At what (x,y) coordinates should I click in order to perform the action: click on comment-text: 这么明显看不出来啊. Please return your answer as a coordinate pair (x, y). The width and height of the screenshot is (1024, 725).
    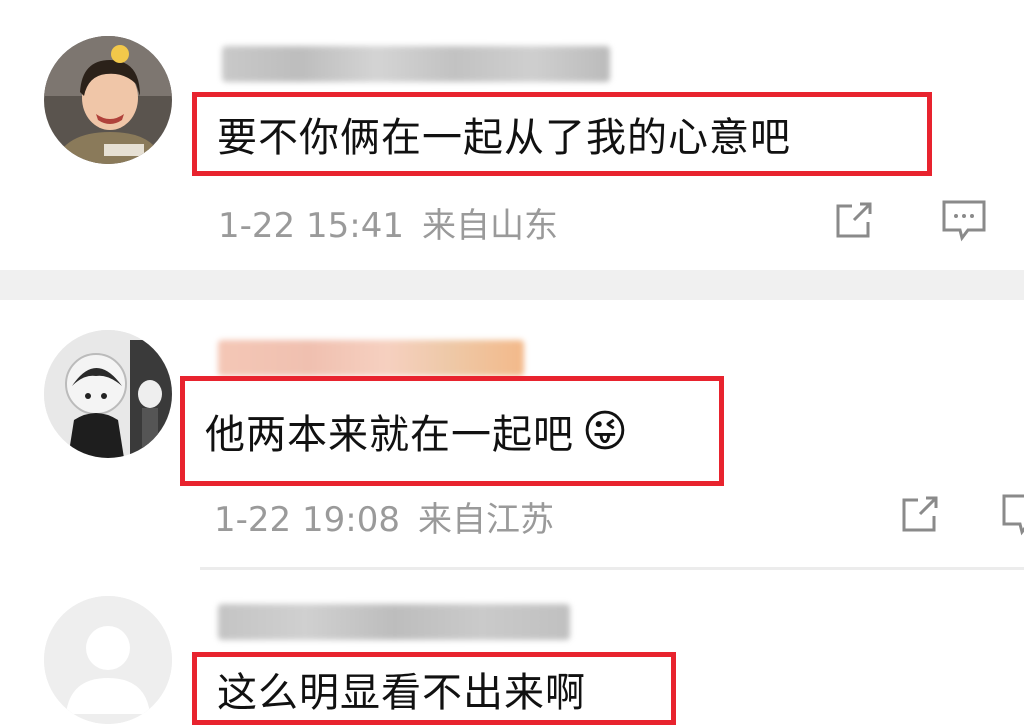
    Looking at the image, I should click on (401, 692).